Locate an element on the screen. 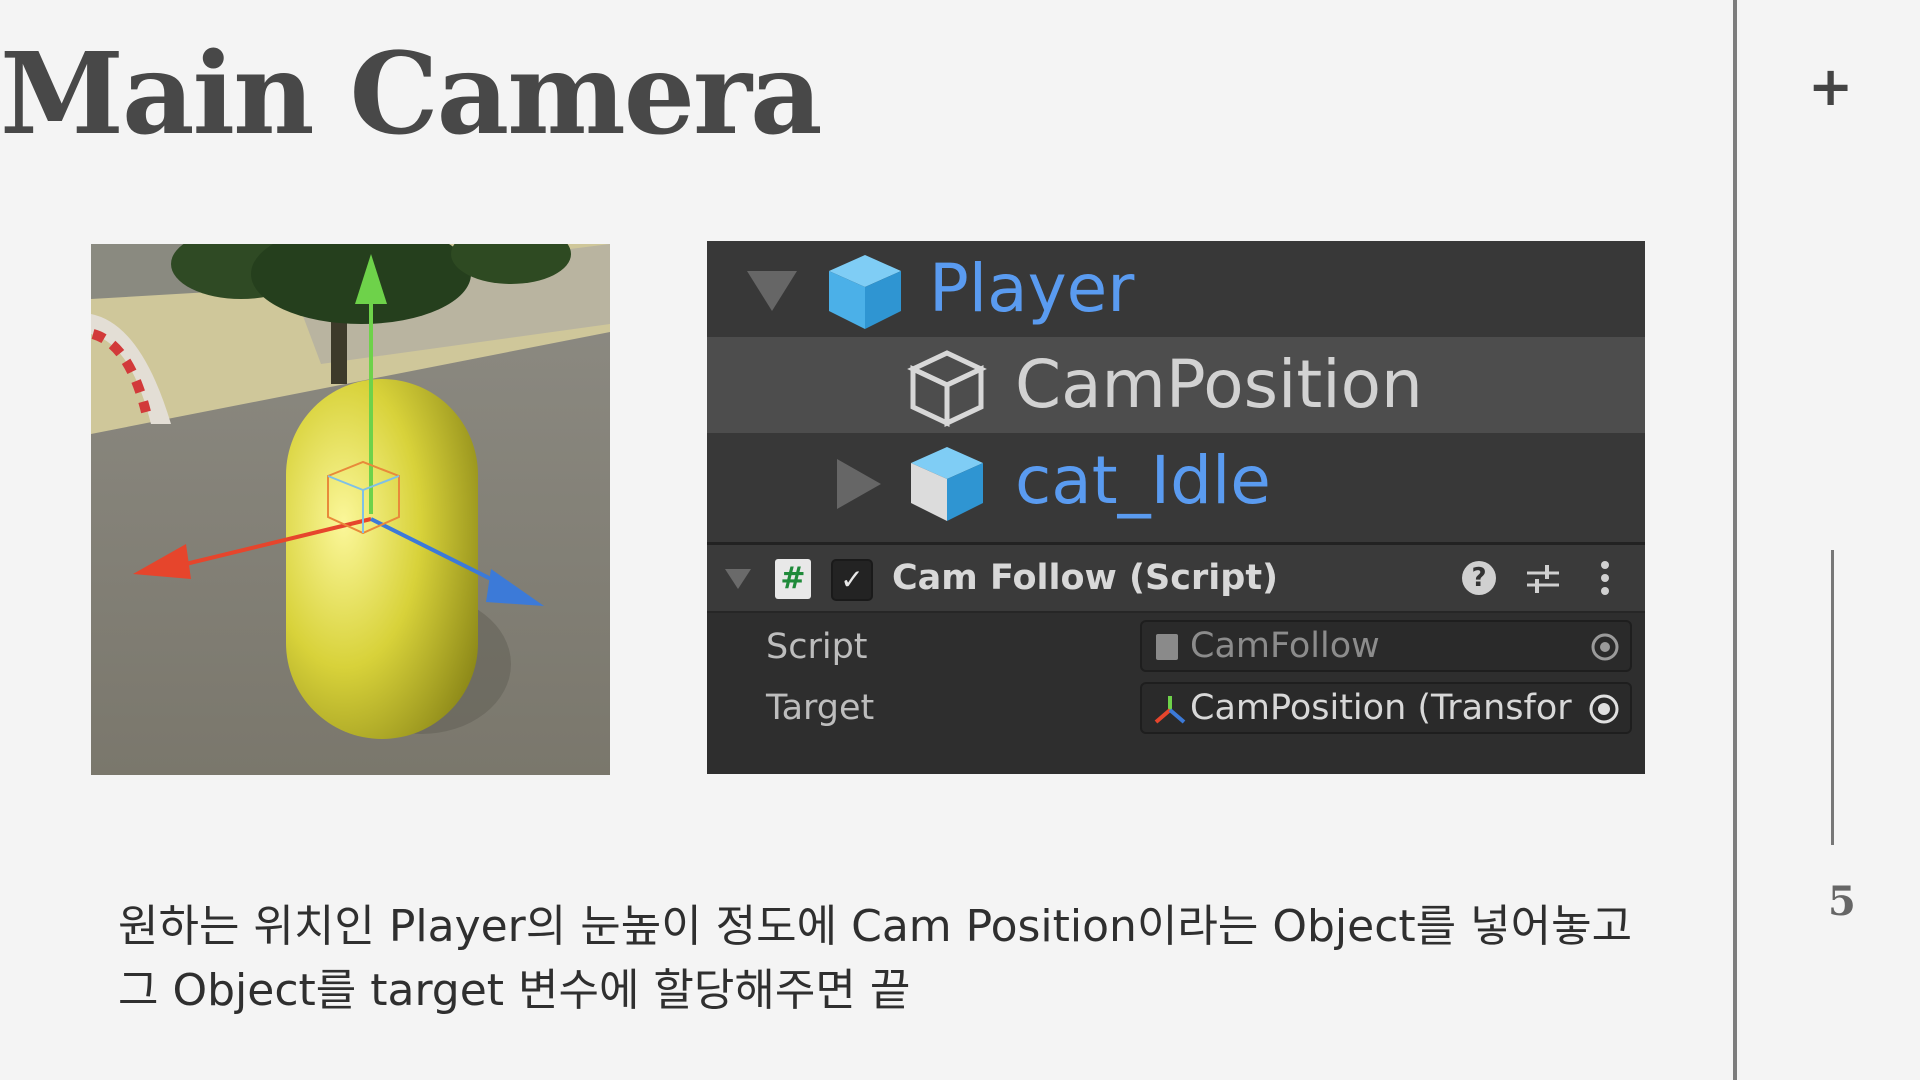 The width and height of the screenshot is (1920, 1080). hierarchy-label-cat-idle: cat_Idle is located at coordinates (1143, 480).